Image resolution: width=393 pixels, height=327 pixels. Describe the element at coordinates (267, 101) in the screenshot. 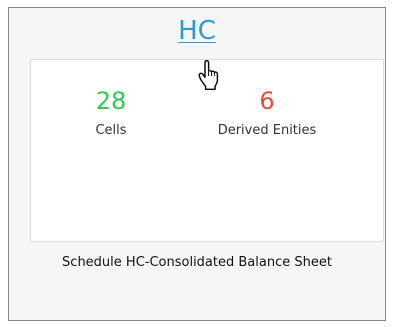

I see `derived-entities-count: 6` at that location.